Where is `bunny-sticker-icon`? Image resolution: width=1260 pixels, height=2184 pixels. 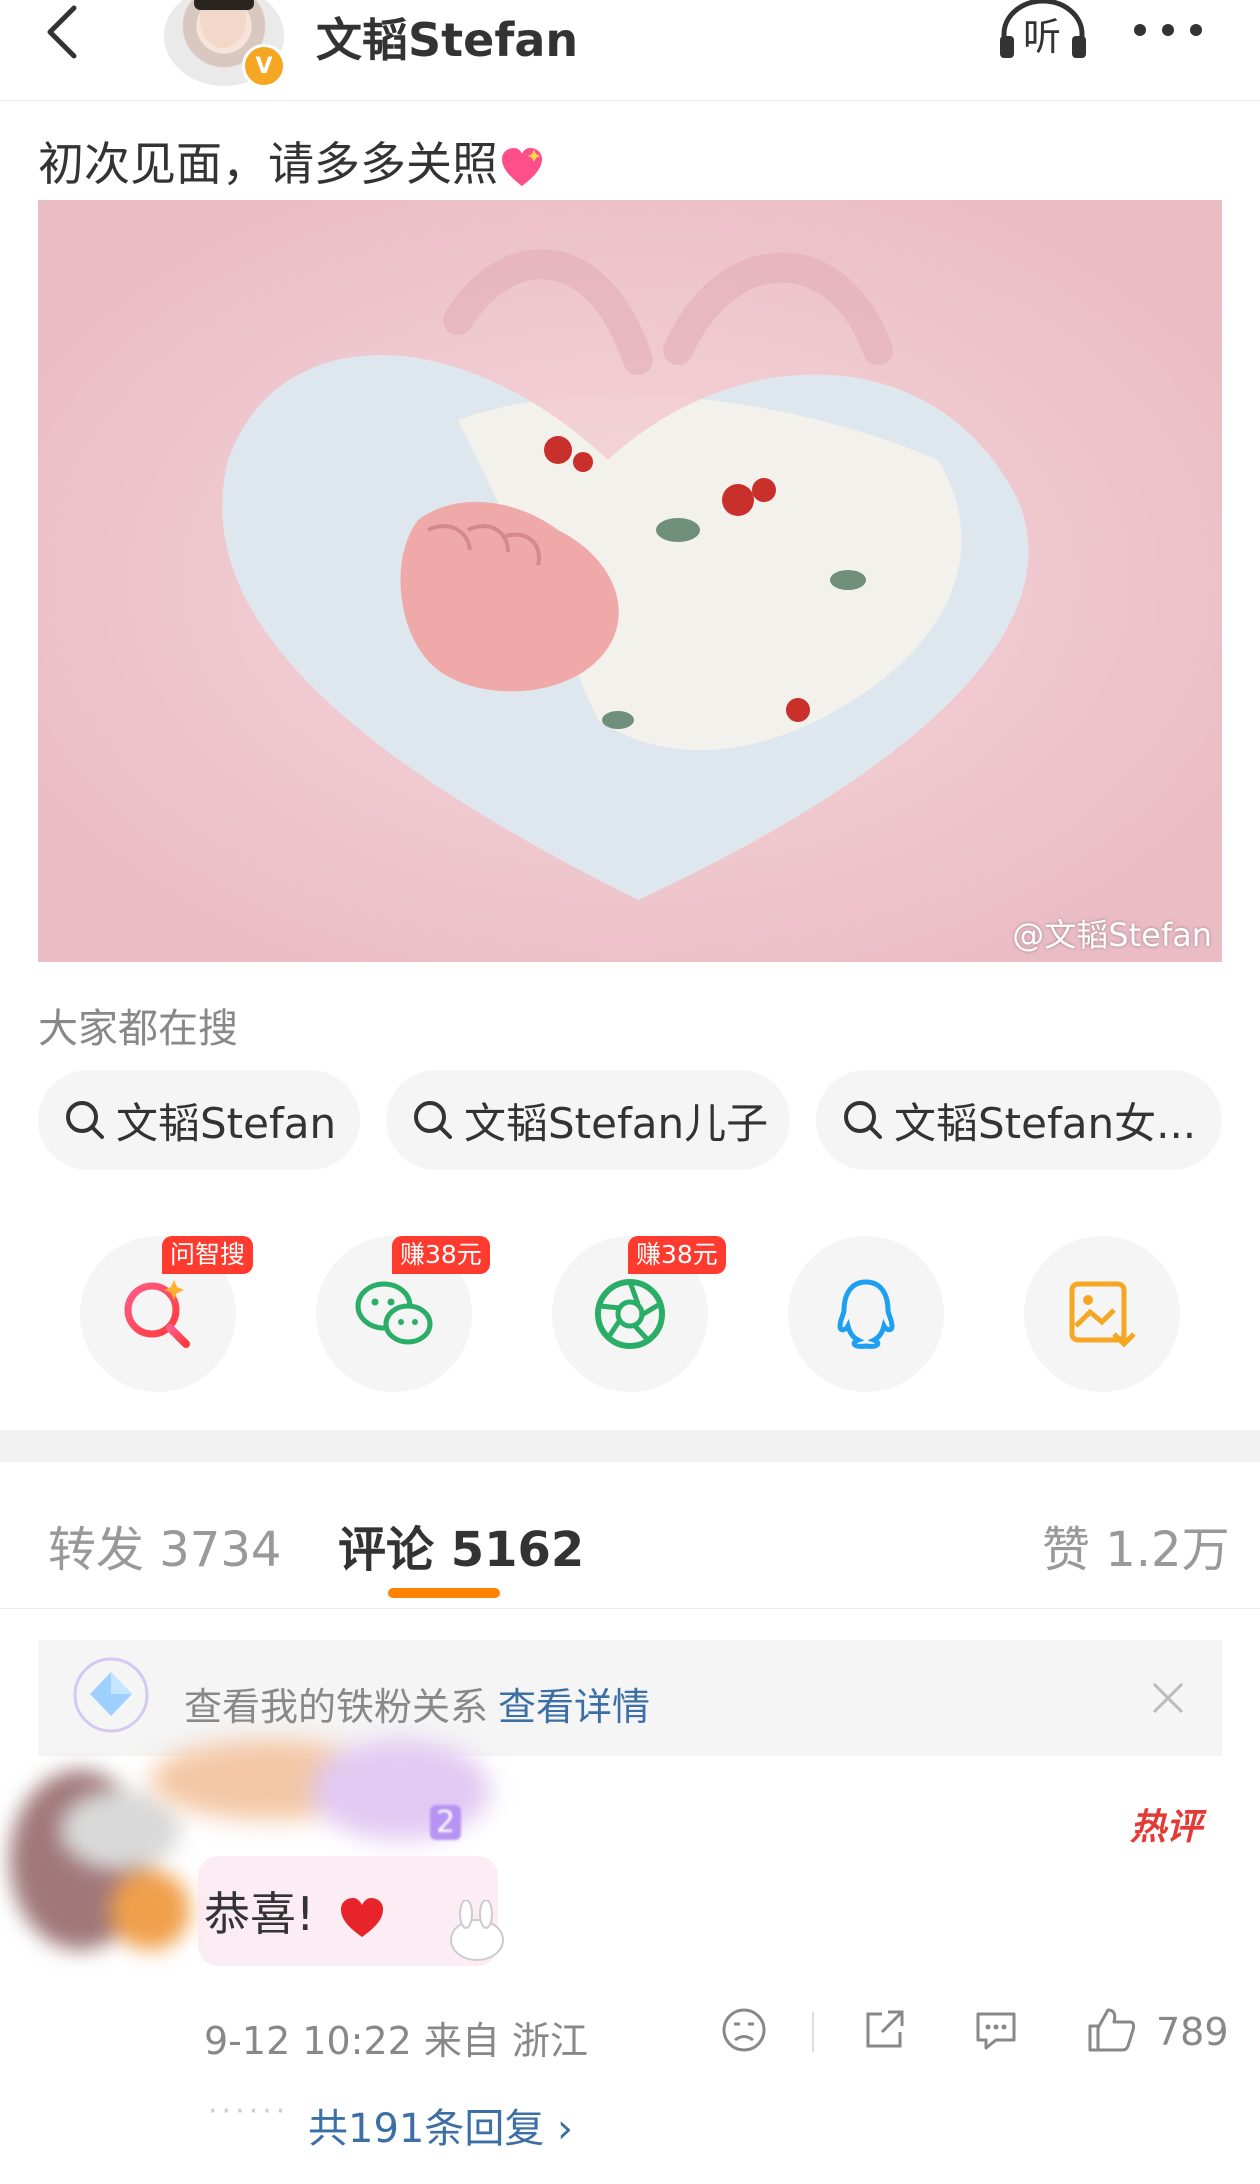 bunny-sticker-icon is located at coordinates (477, 1930).